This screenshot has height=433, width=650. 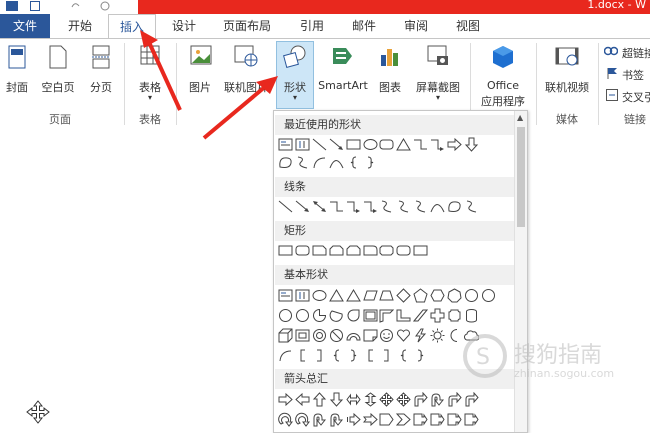 I want to click on bevel-shape-icon, so click(x=302, y=335).